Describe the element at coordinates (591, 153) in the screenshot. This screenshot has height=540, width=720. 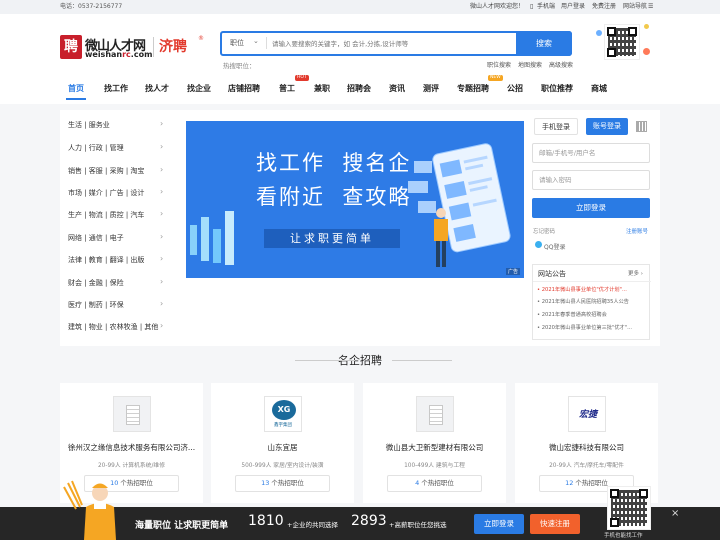
I see `username-input: 邮箱/手机号/用户名` at that location.